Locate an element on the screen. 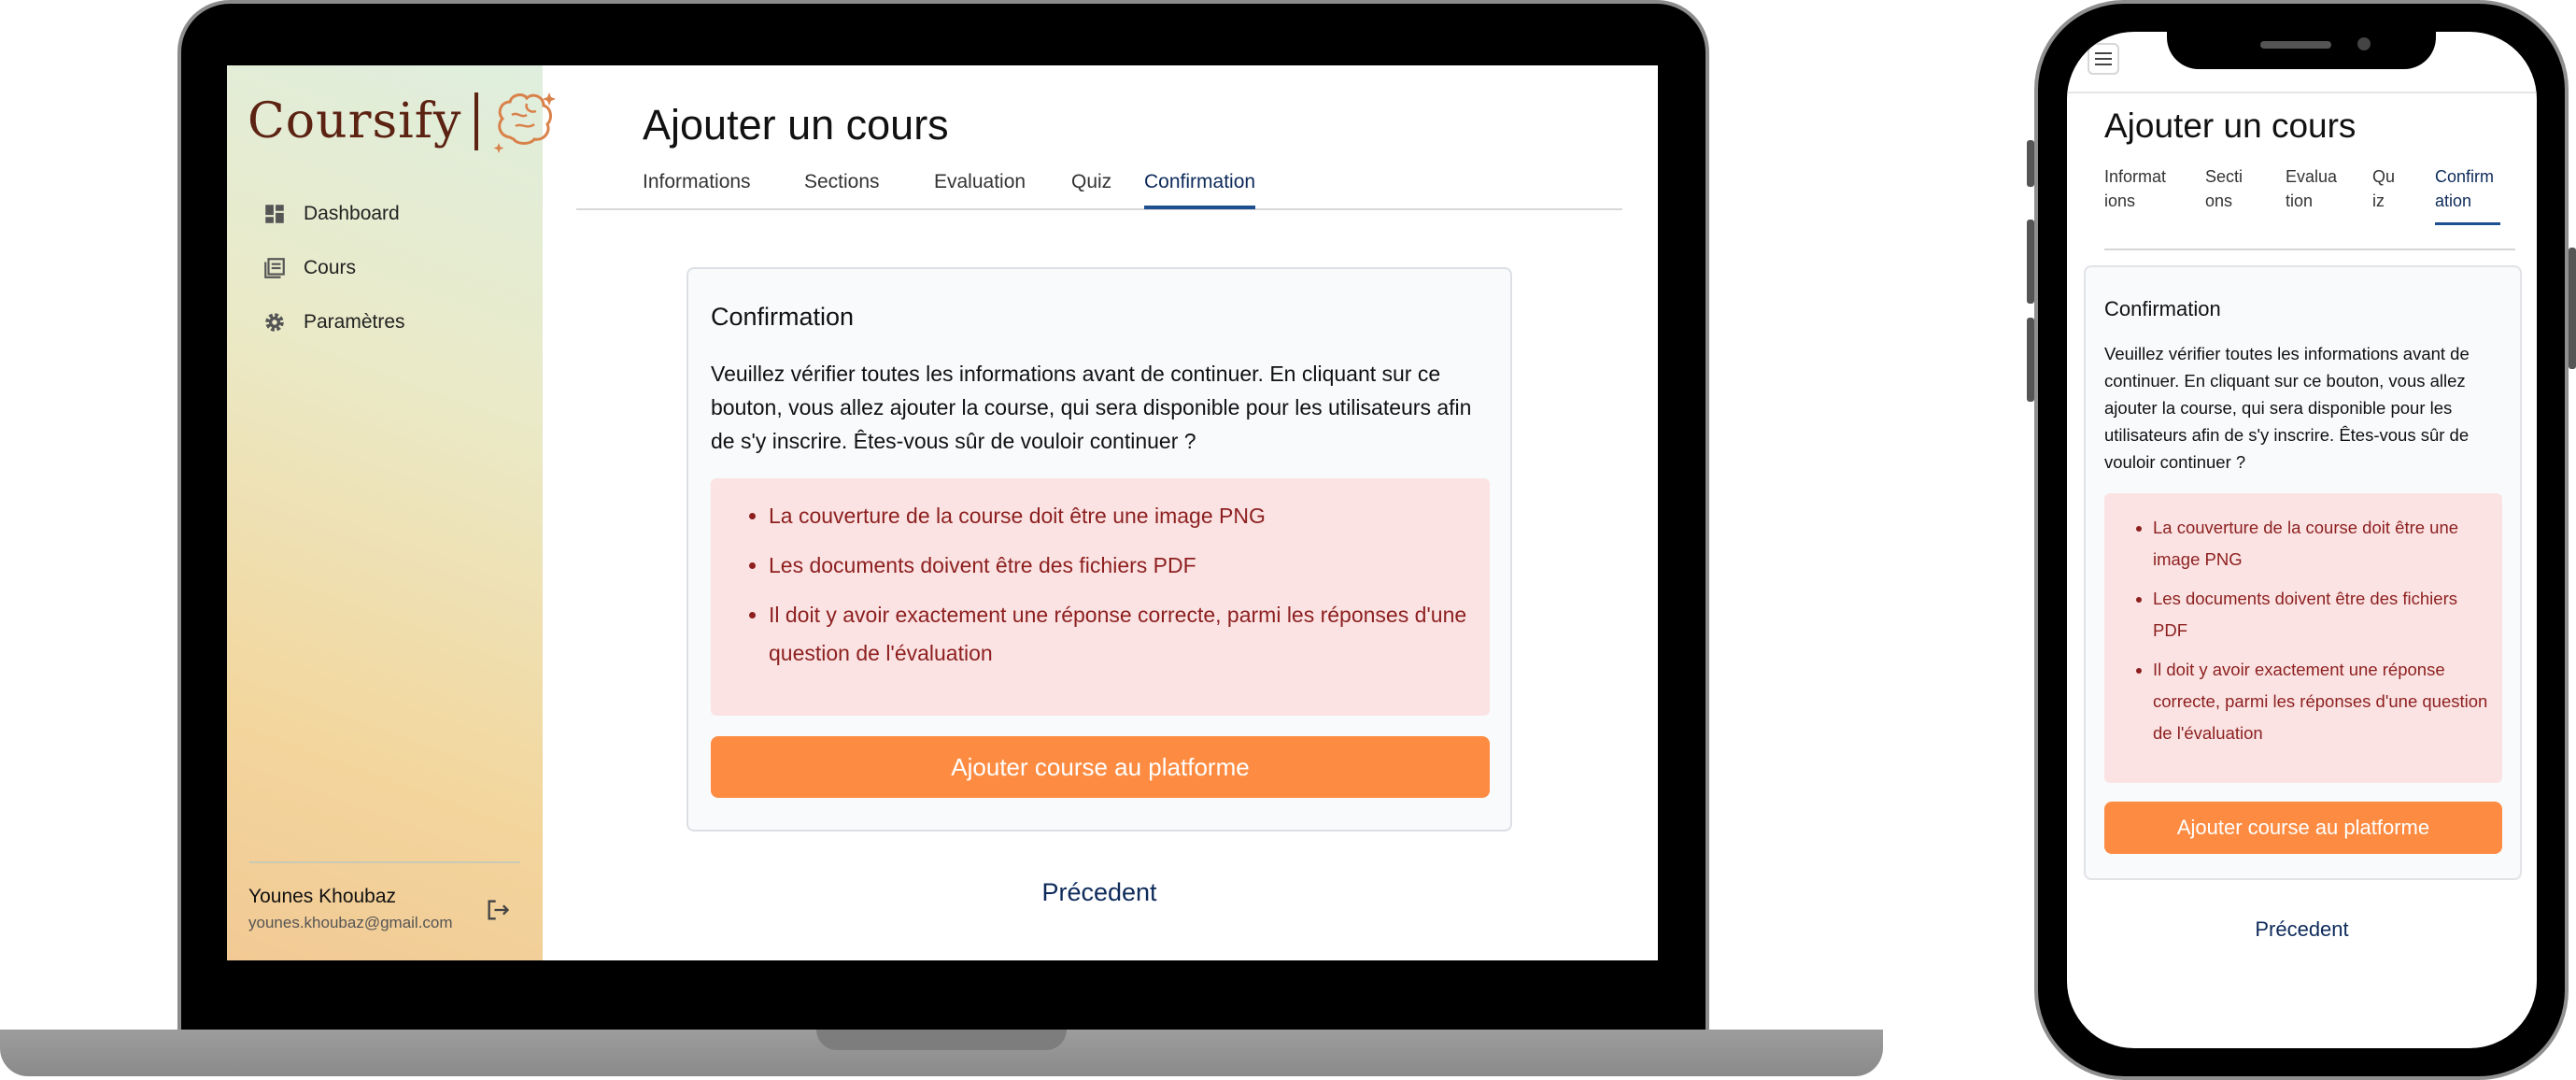 The height and width of the screenshot is (1080, 2576). sidebar-divider is located at coordinates (384, 862).